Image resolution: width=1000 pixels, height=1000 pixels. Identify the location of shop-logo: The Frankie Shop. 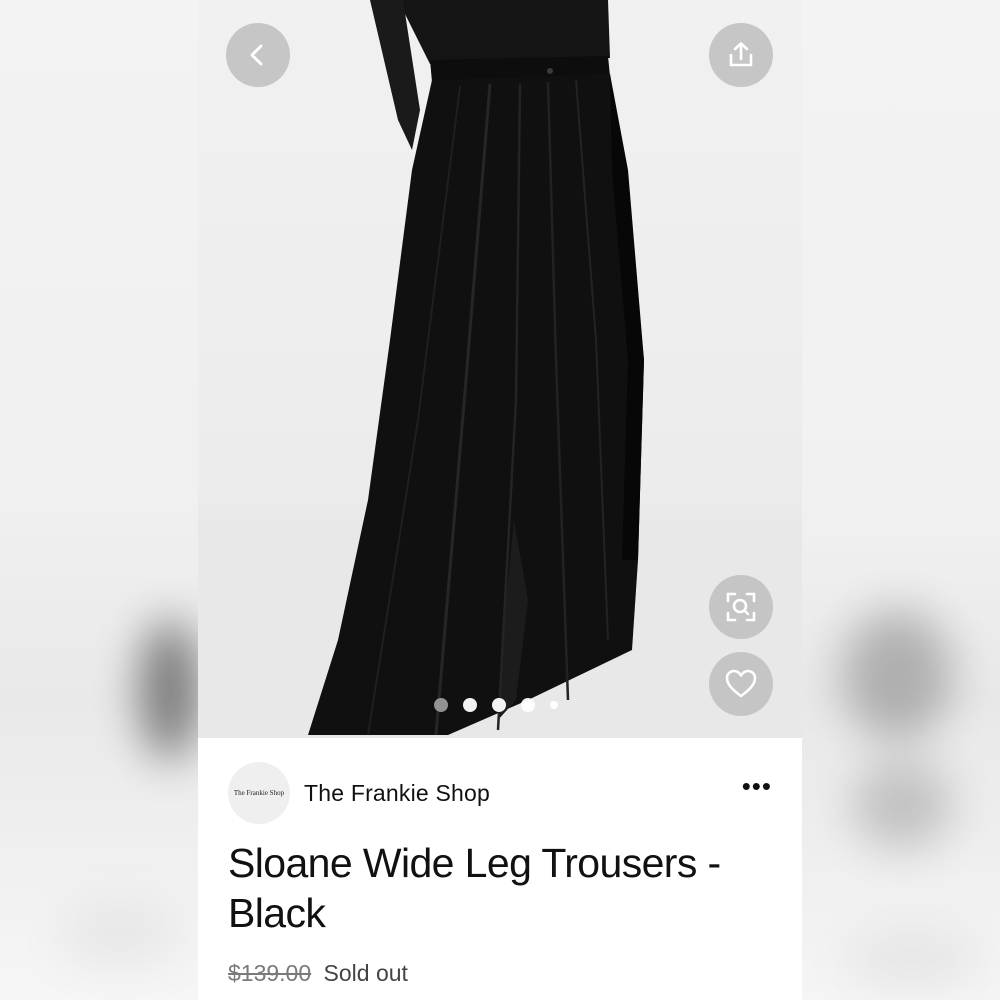
(259, 793).